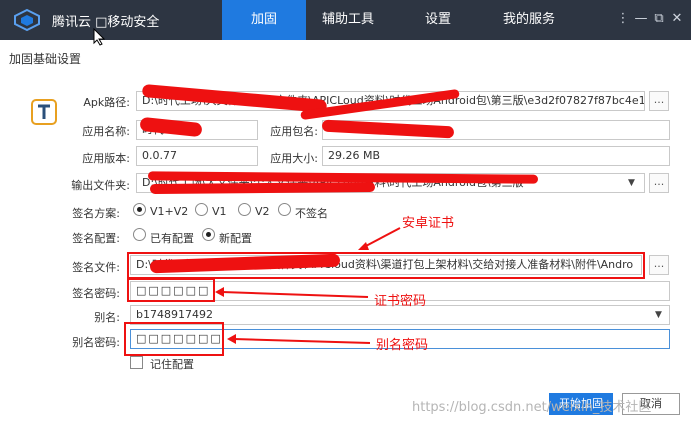 This screenshot has height=426, width=691. Describe the element at coordinates (308, 285) in the screenshot. I see `annotation-arrows` at that location.